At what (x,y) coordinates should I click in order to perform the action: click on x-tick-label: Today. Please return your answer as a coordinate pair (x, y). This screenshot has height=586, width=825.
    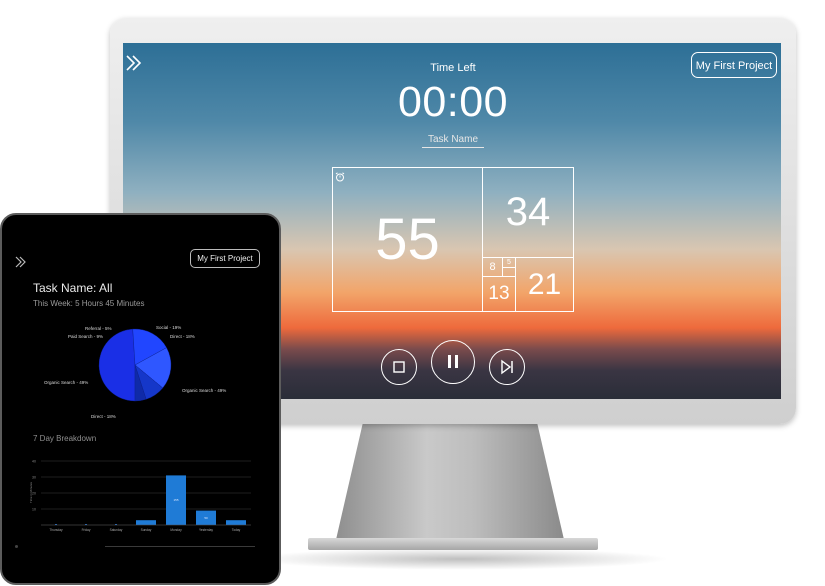
    Looking at the image, I should click on (236, 530).